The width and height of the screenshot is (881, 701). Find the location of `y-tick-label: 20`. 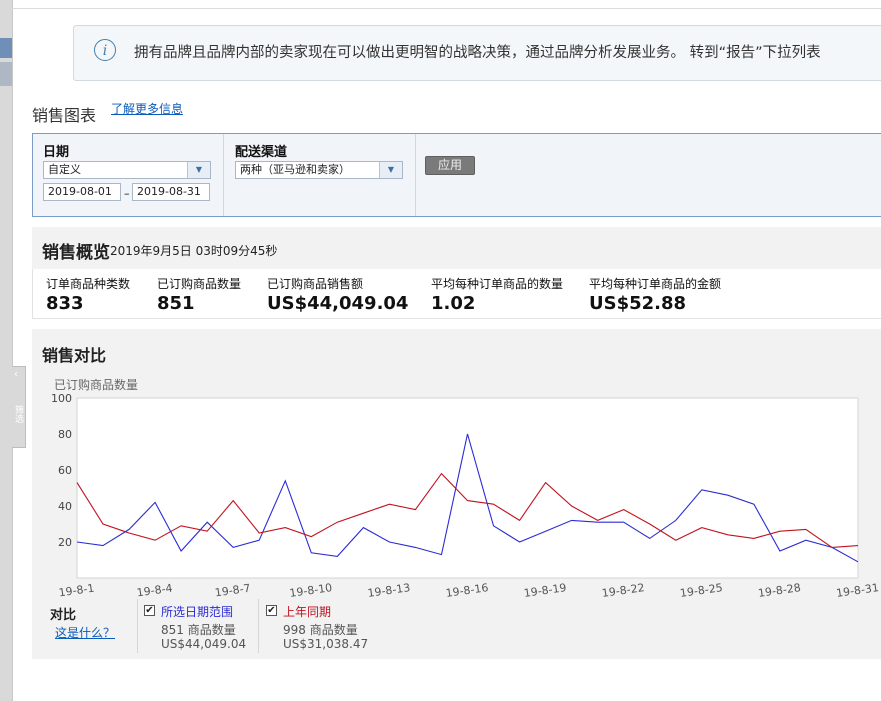

y-tick-label: 20 is located at coordinates (65, 542).